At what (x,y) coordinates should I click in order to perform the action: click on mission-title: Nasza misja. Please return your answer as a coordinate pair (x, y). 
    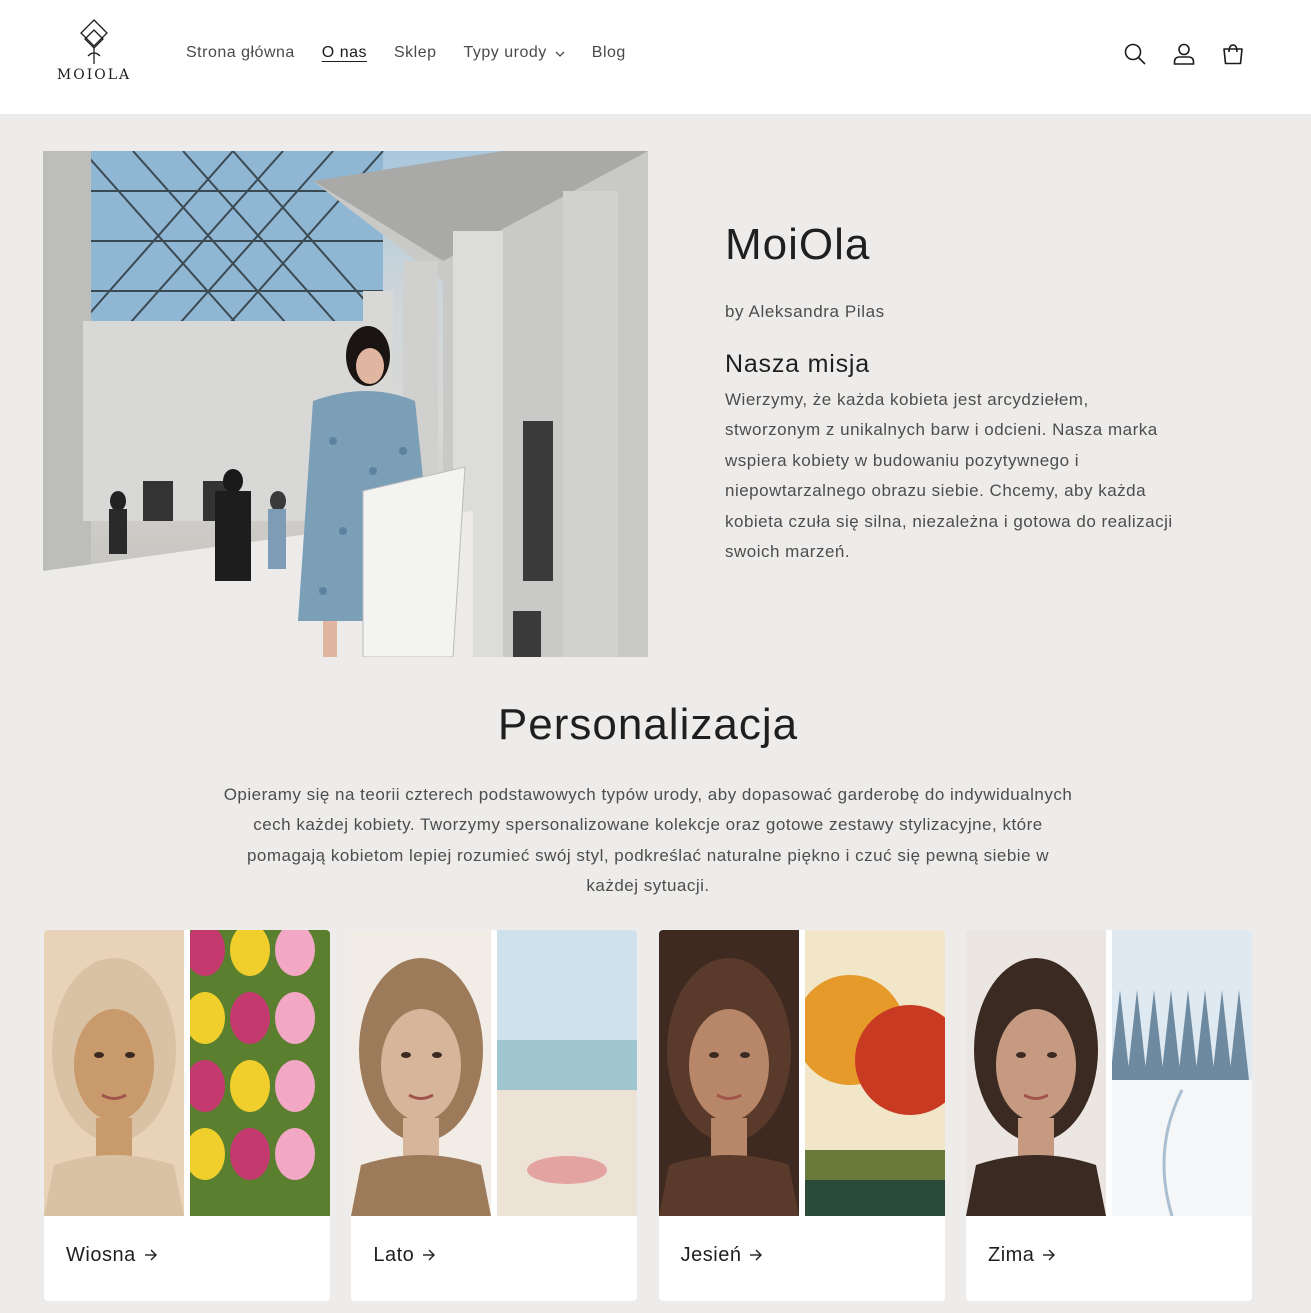
    Looking at the image, I should click on (797, 364).